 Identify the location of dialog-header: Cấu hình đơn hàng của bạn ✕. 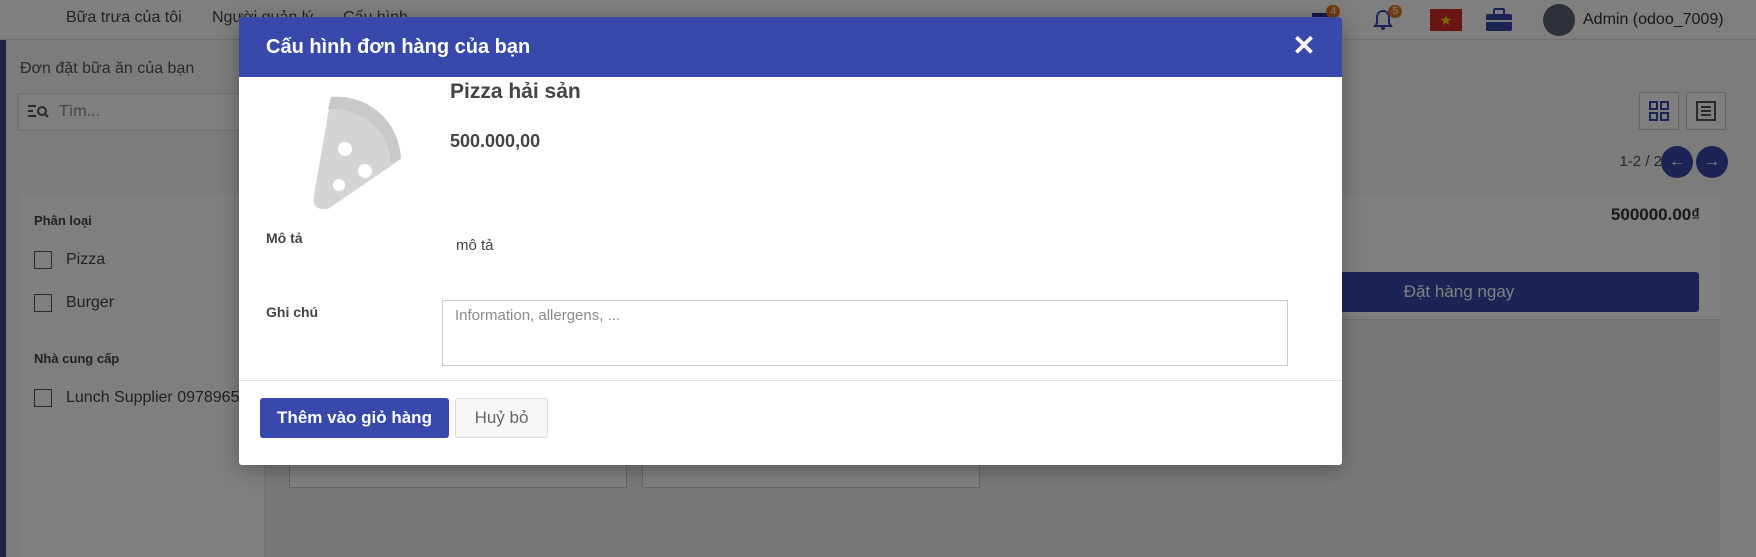
(790, 47).